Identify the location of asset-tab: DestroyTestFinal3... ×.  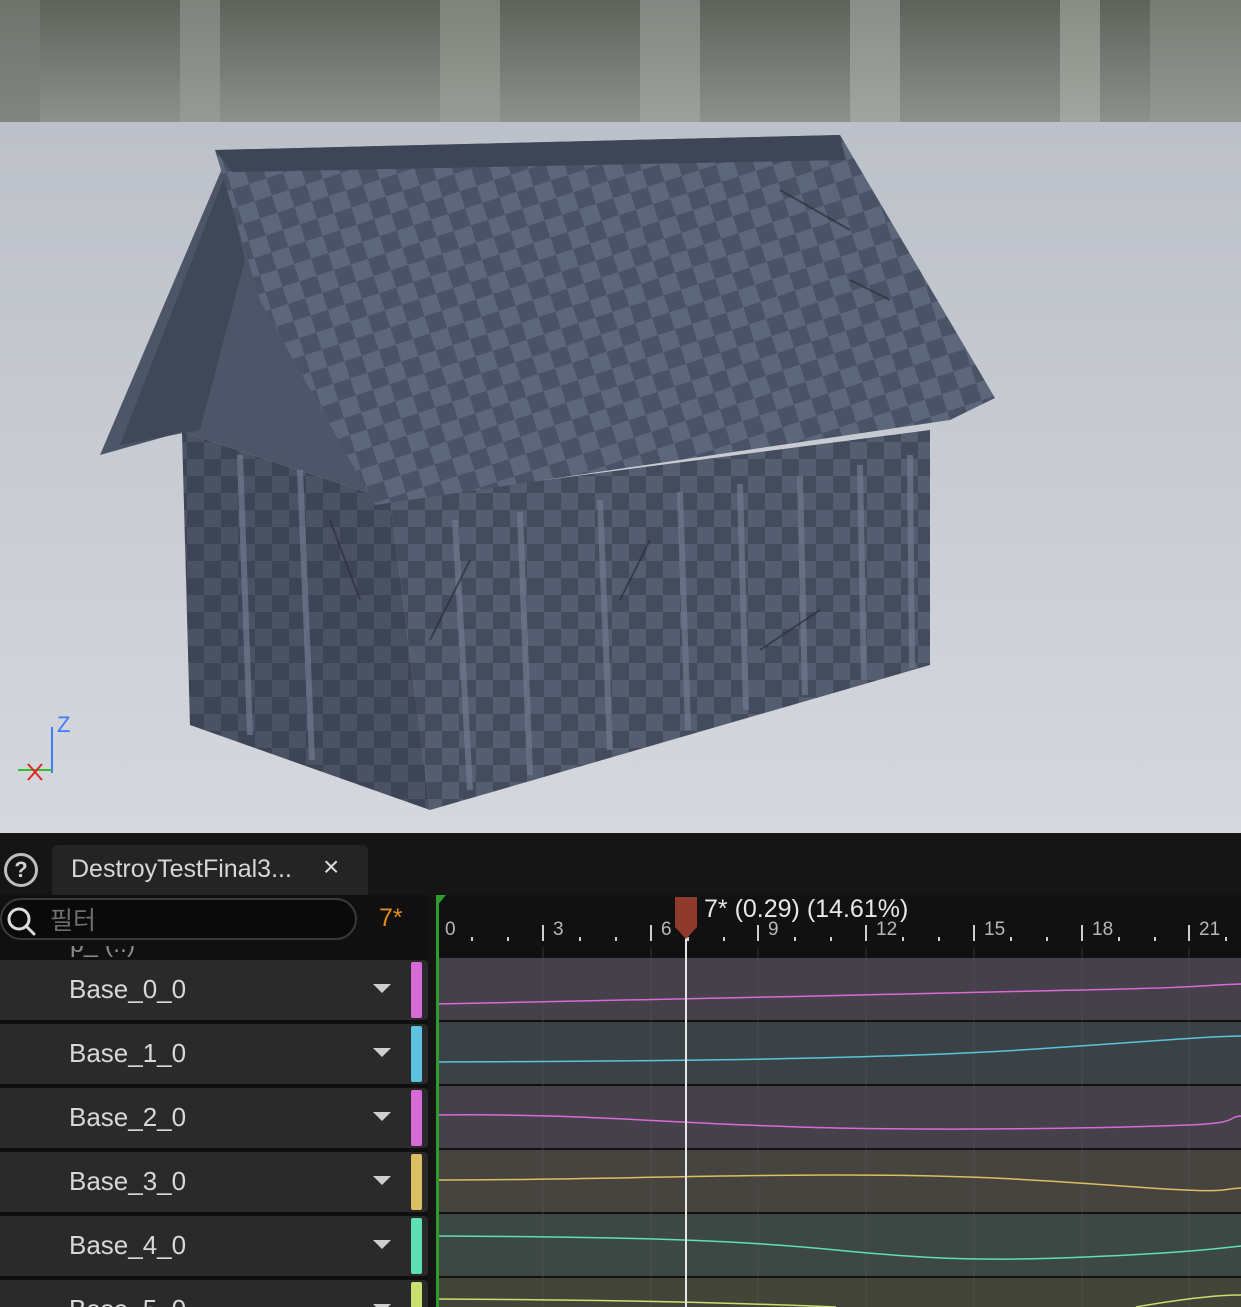
(210, 870).